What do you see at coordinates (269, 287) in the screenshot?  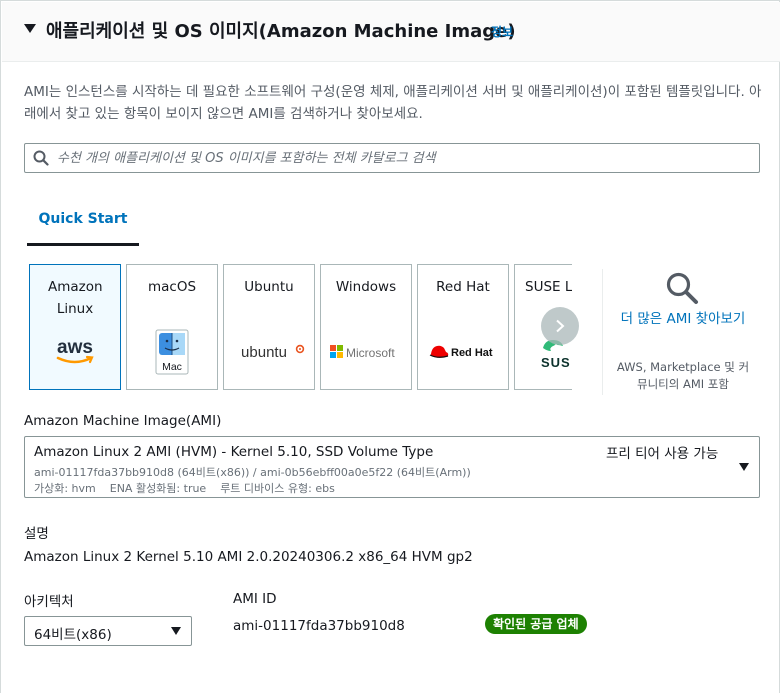 I see `os-tile-label: Ubuntu` at bounding box center [269, 287].